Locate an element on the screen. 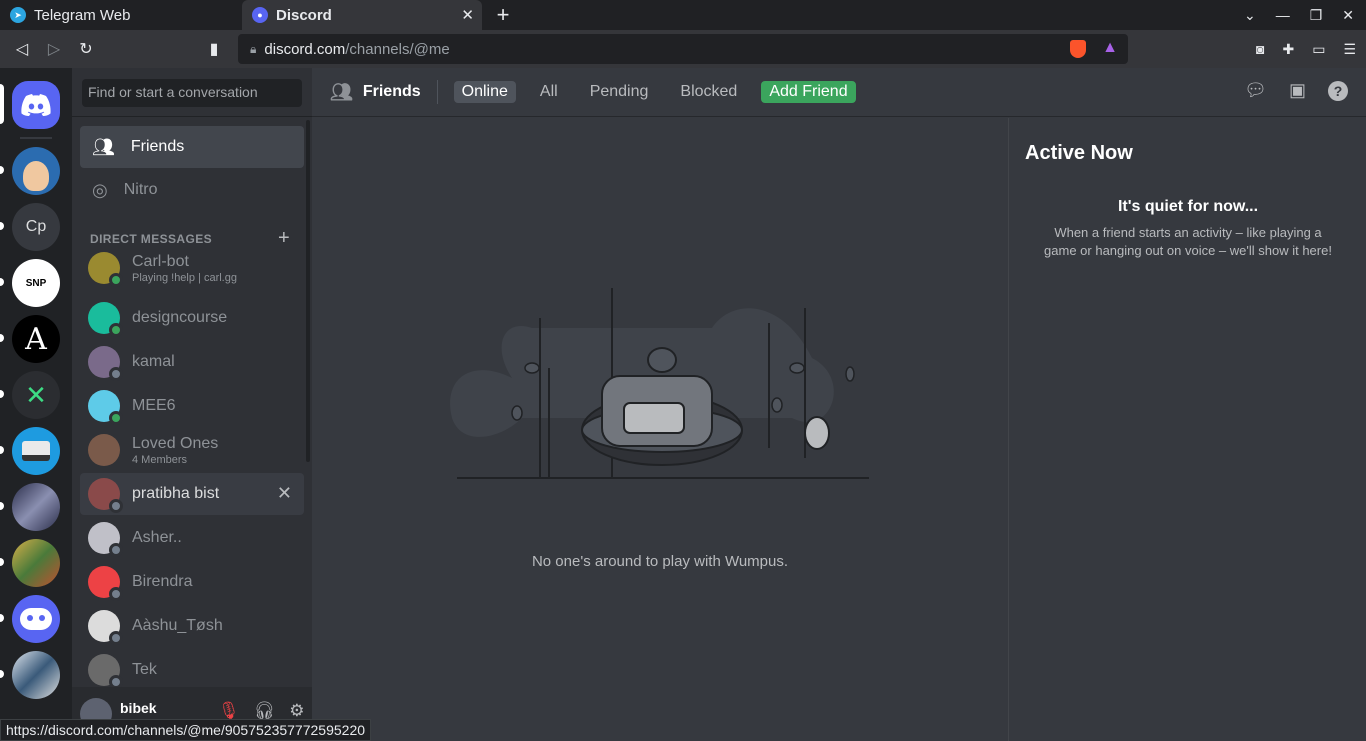  dm-item: pratibha bist ✕ is located at coordinates (192, 494).